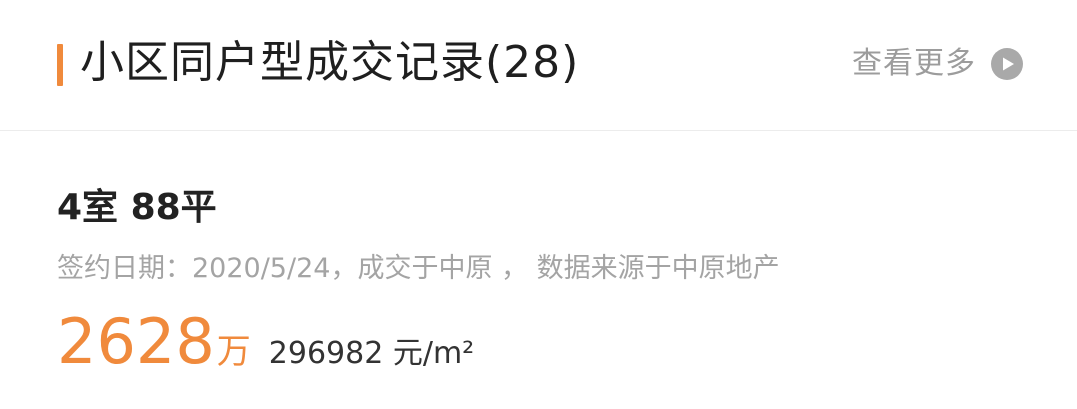 The width and height of the screenshot is (1077, 409). Describe the element at coordinates (136, 341) in the screenshot. I see `total-price: 2628` at that location.